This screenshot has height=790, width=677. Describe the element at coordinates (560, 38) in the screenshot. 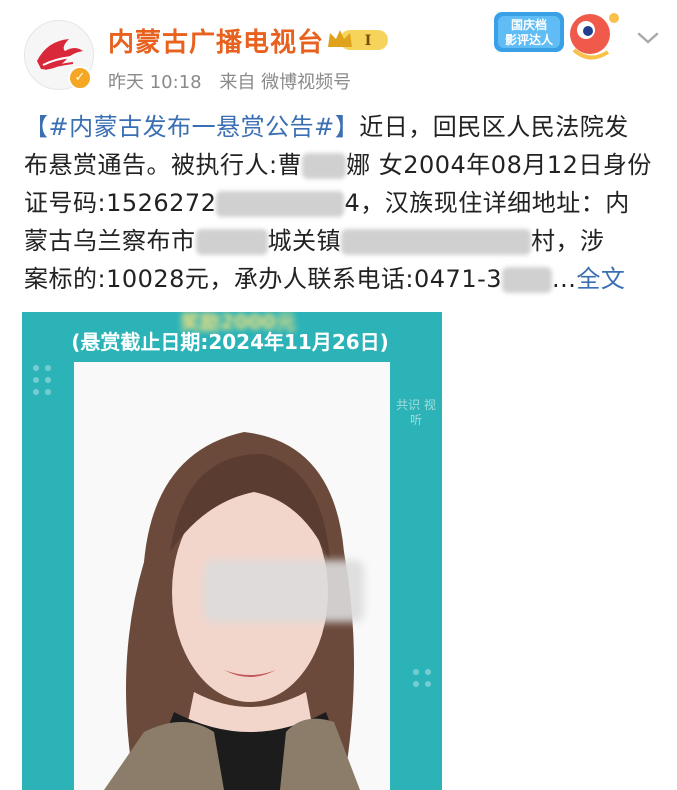

I see `film-reviewer-badge-icon: 国庆档 影评达人` at that location.